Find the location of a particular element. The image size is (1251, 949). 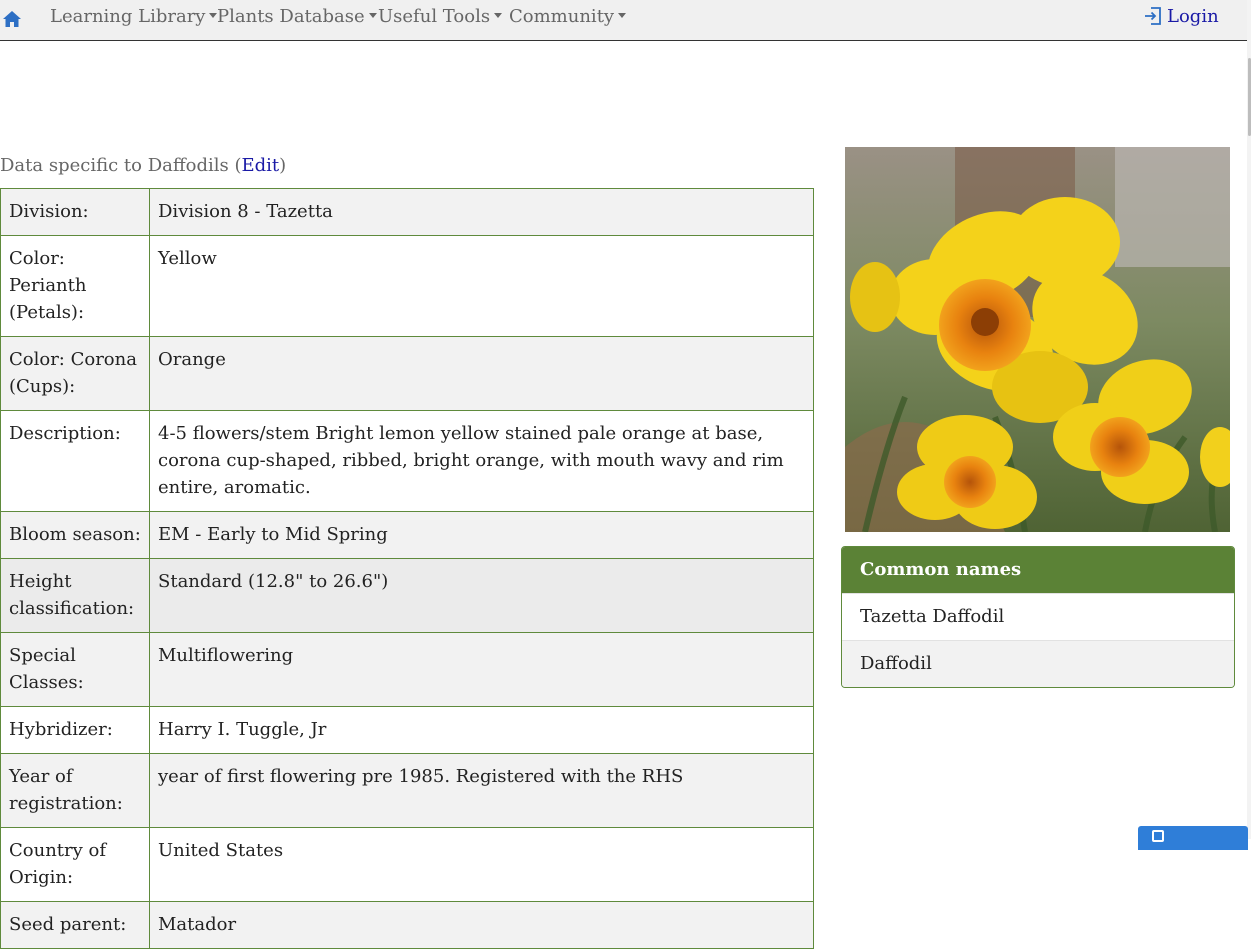

nav-community-label: Community is located at coordinates (562, 16).